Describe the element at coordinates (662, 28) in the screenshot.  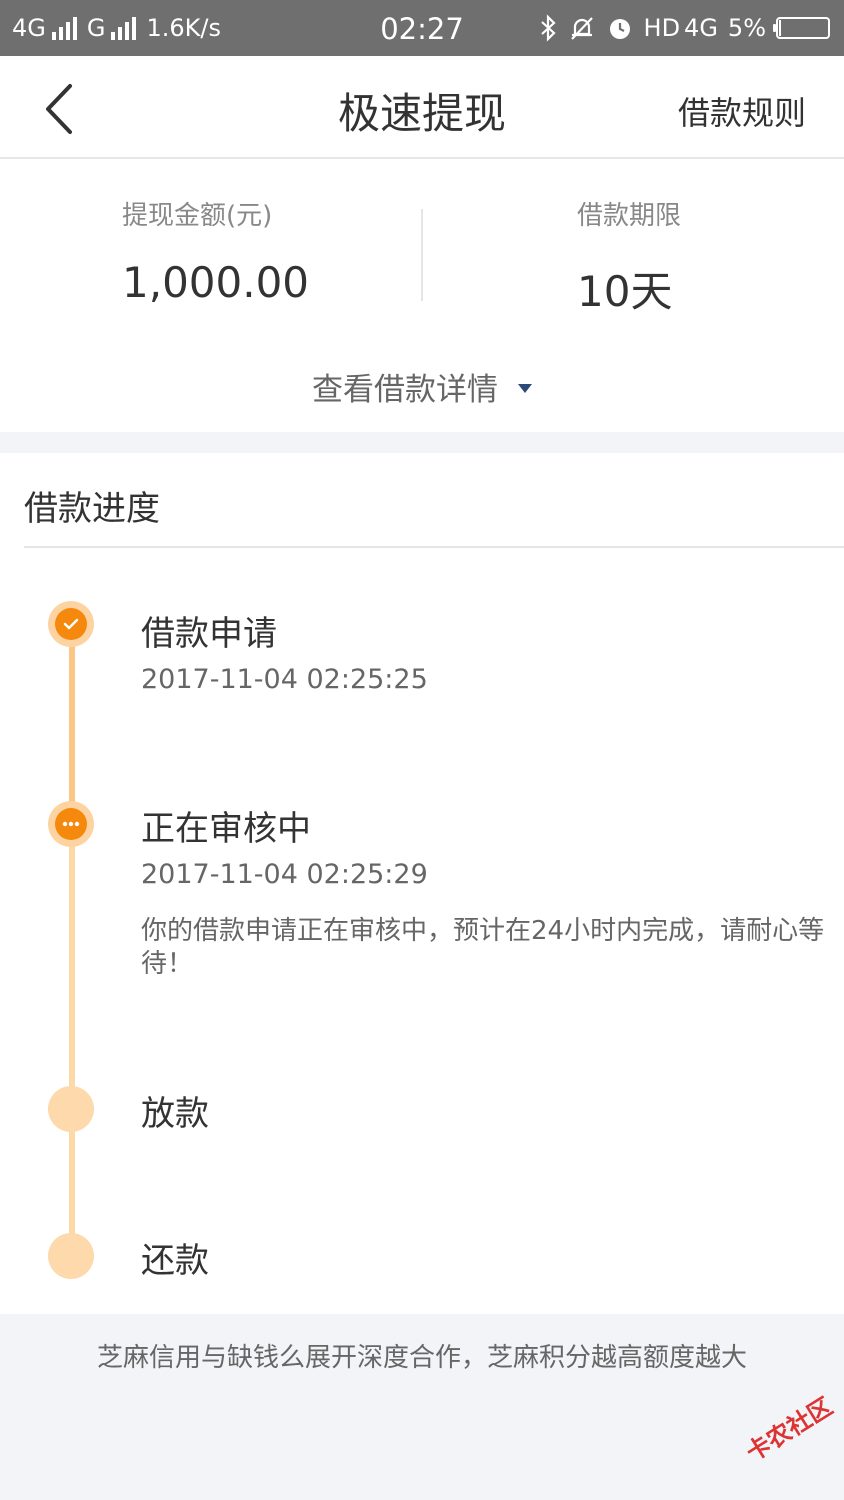
I see `hd-indicator: HD` at that location.